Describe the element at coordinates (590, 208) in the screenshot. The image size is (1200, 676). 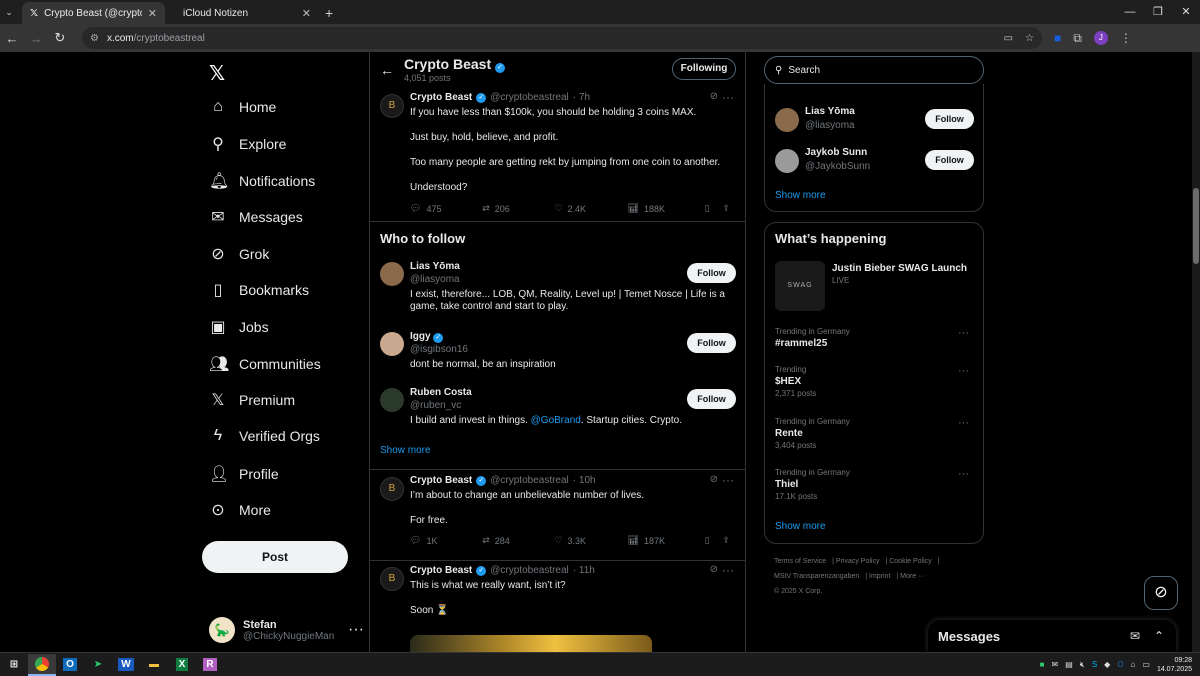
I see `like-button: ♡ 2.4K` at that location.